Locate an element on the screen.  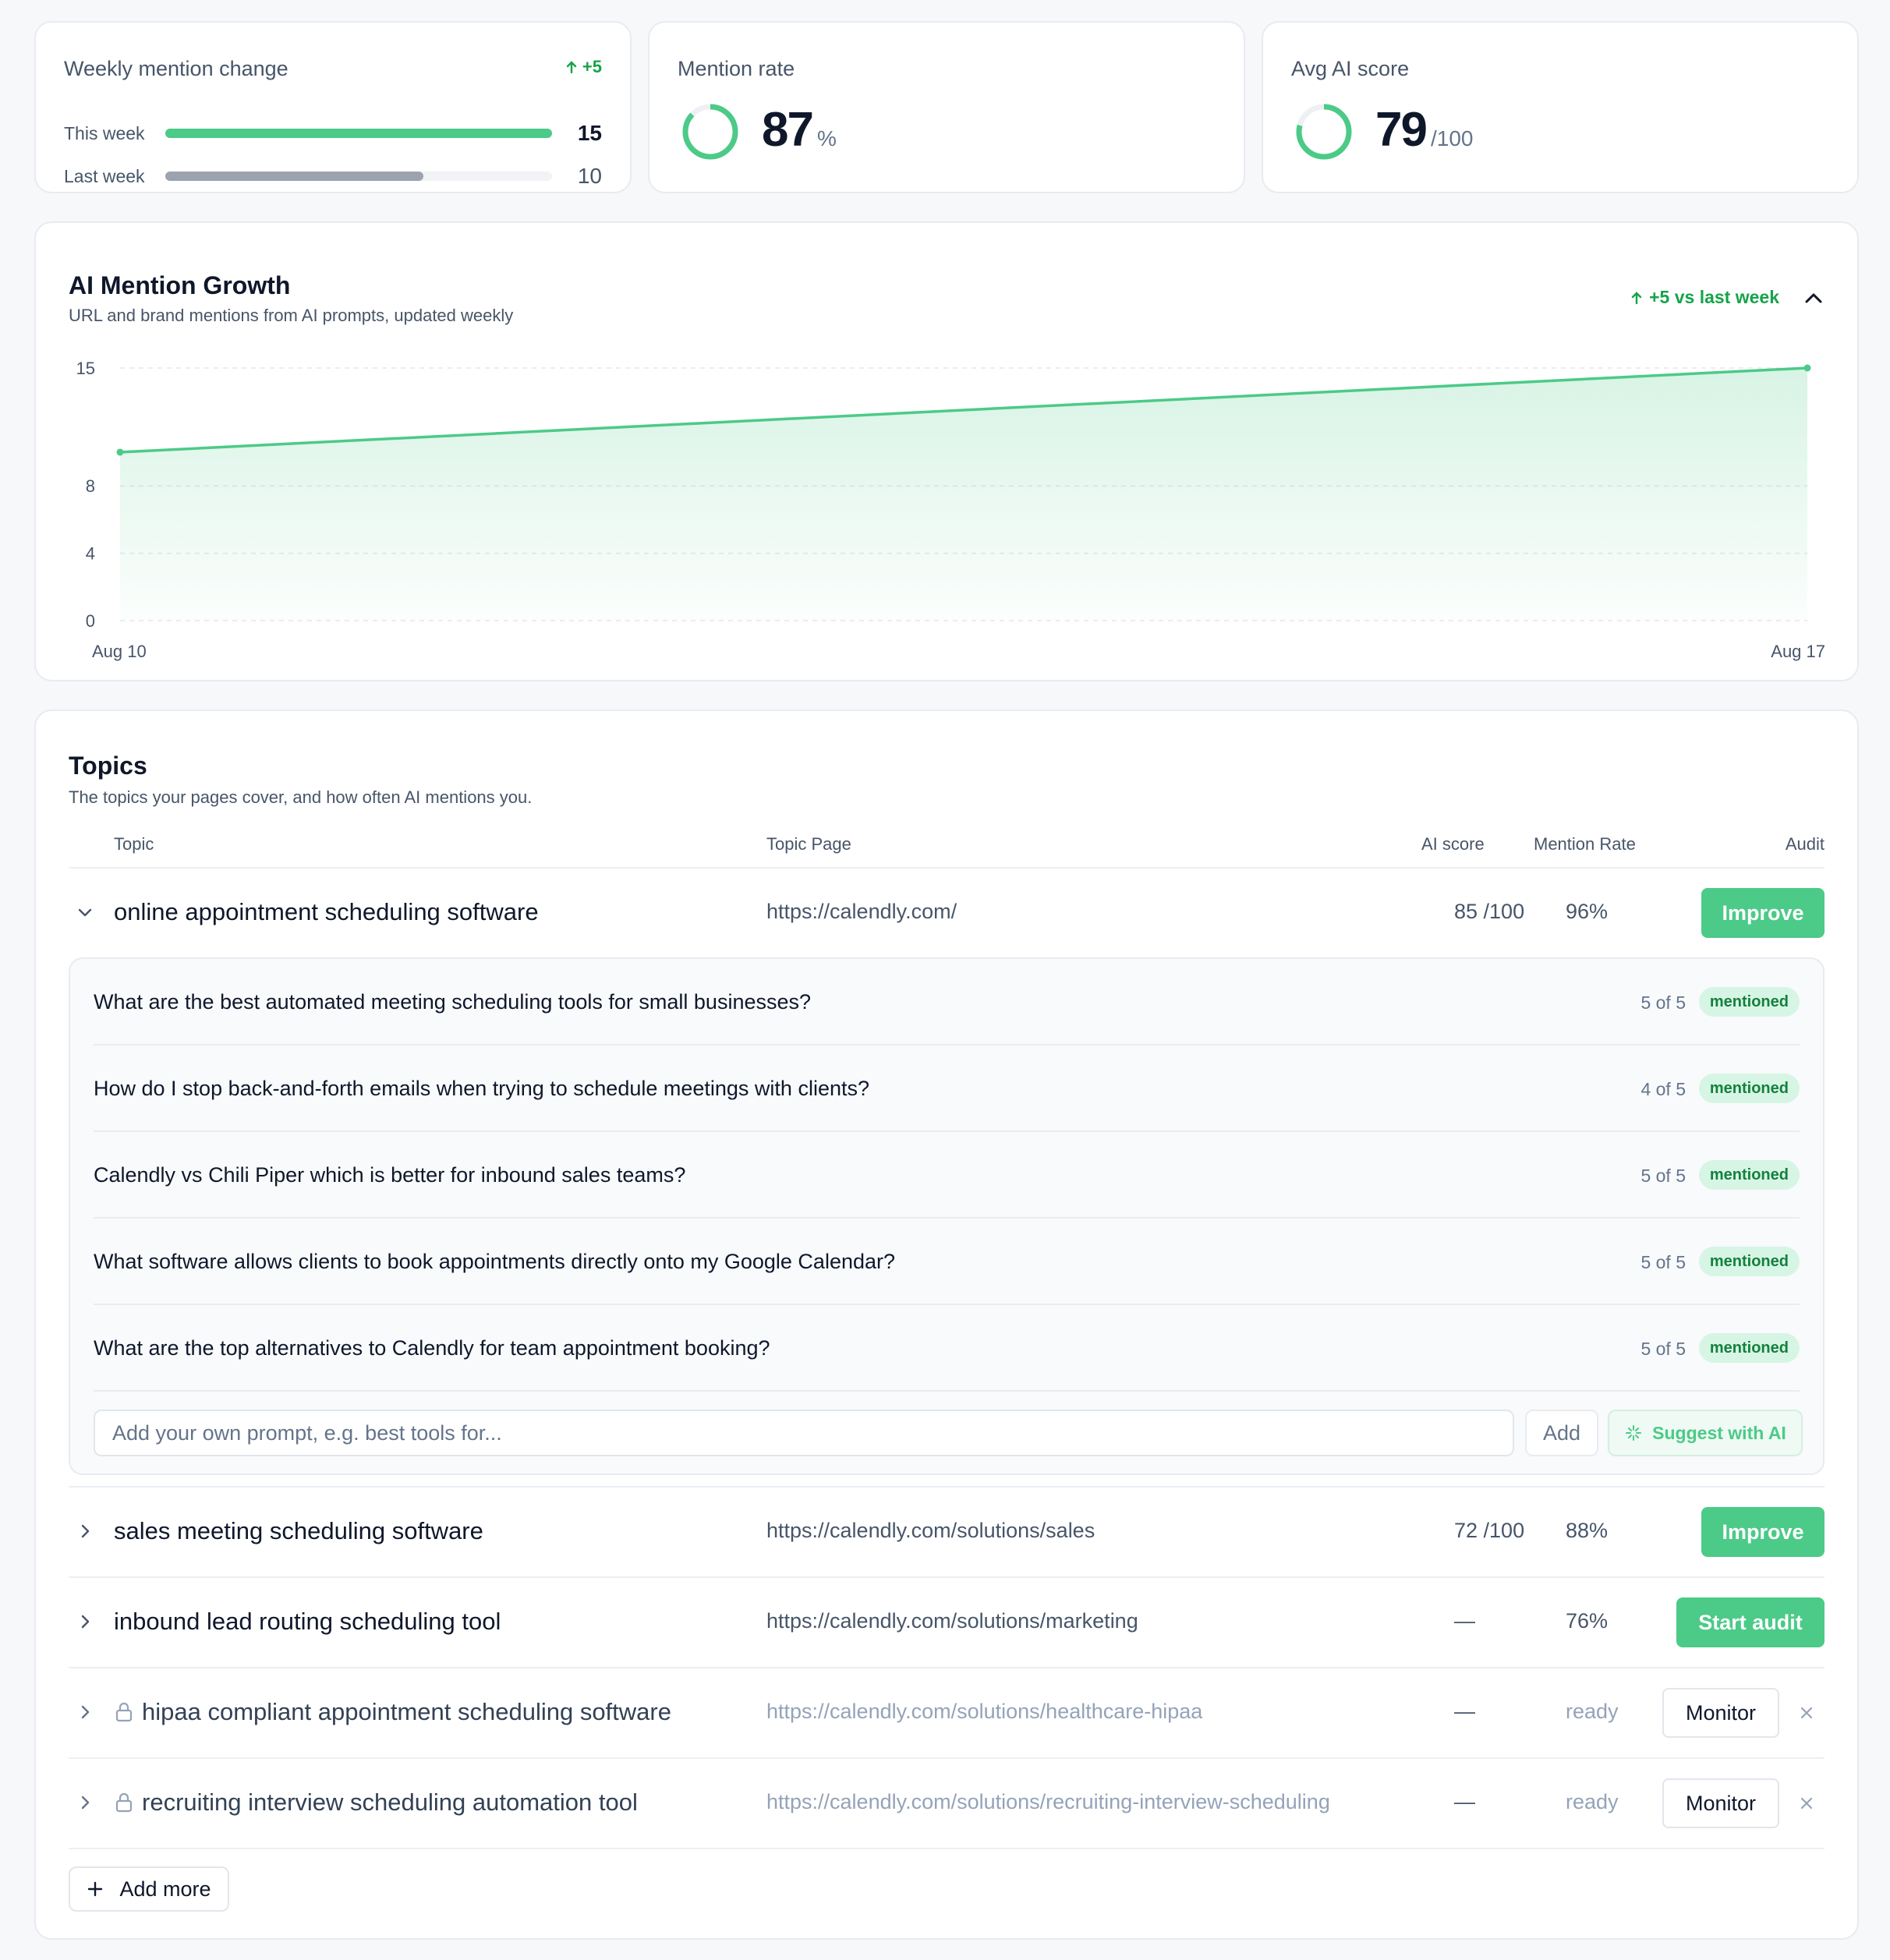
start-audit-button: Start audit is located at coordinates (1751, 1622).